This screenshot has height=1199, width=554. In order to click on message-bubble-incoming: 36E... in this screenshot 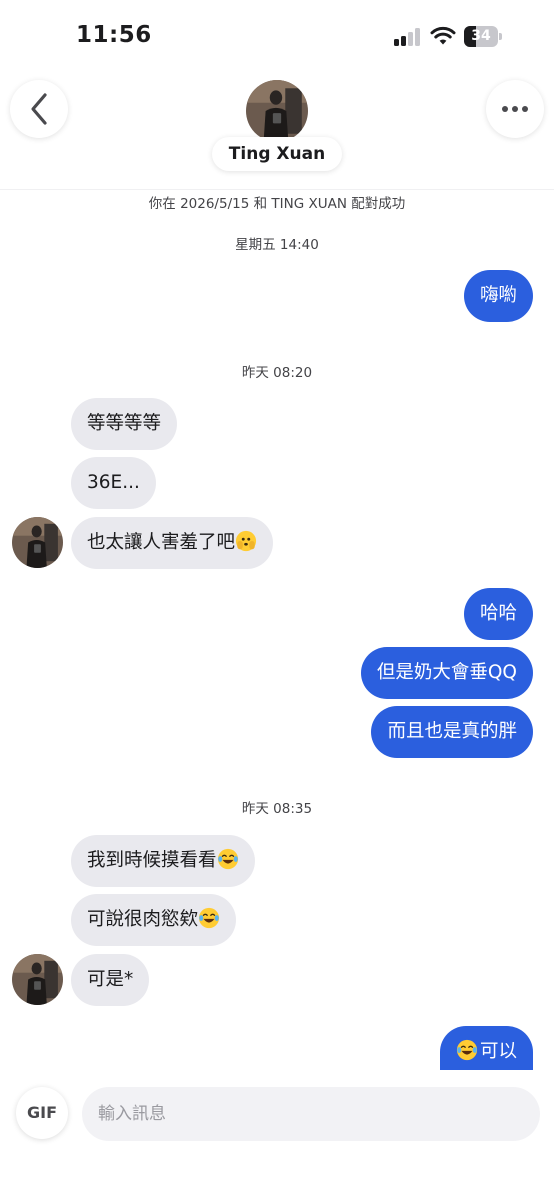, I will do `click(113, 483)`.